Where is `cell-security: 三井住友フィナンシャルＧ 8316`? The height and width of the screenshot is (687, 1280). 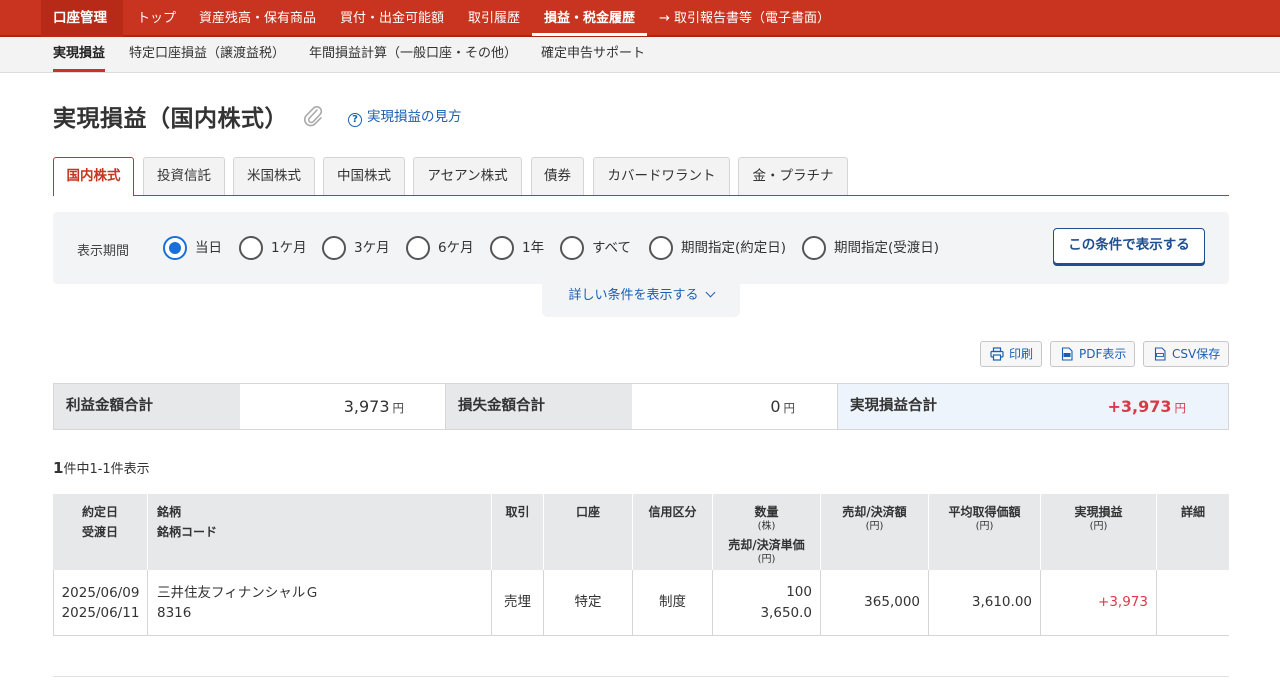
cell-security: 三井住友フィナンシャルＧ 8316 is located at coordinates (320, 602).